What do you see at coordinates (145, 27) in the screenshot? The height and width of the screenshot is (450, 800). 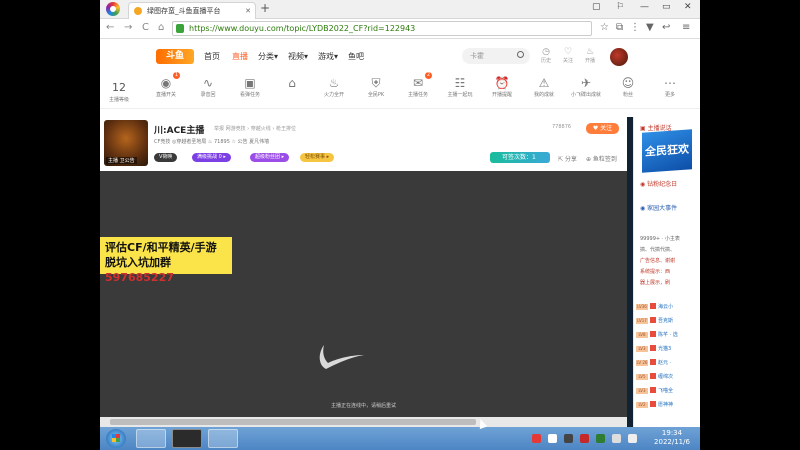 I see `reload-icon: C` at bounding box center [145, 27].